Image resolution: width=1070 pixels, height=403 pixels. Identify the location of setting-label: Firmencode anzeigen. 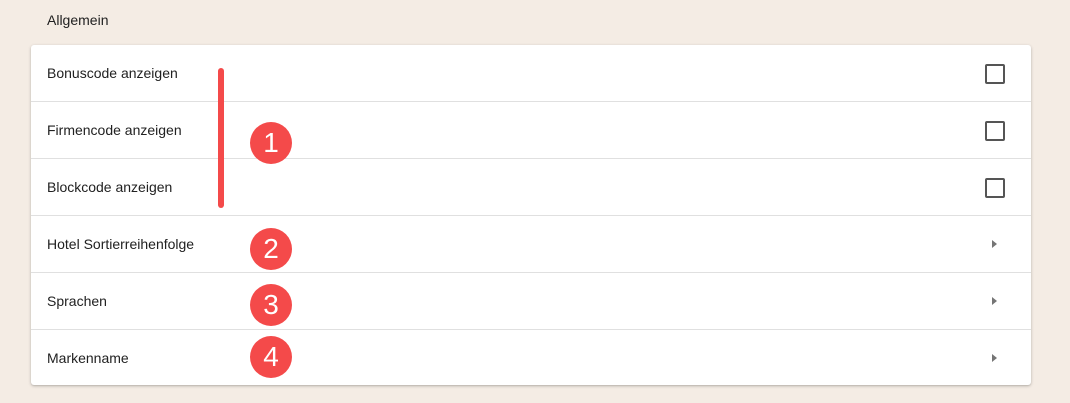
(114, 130).